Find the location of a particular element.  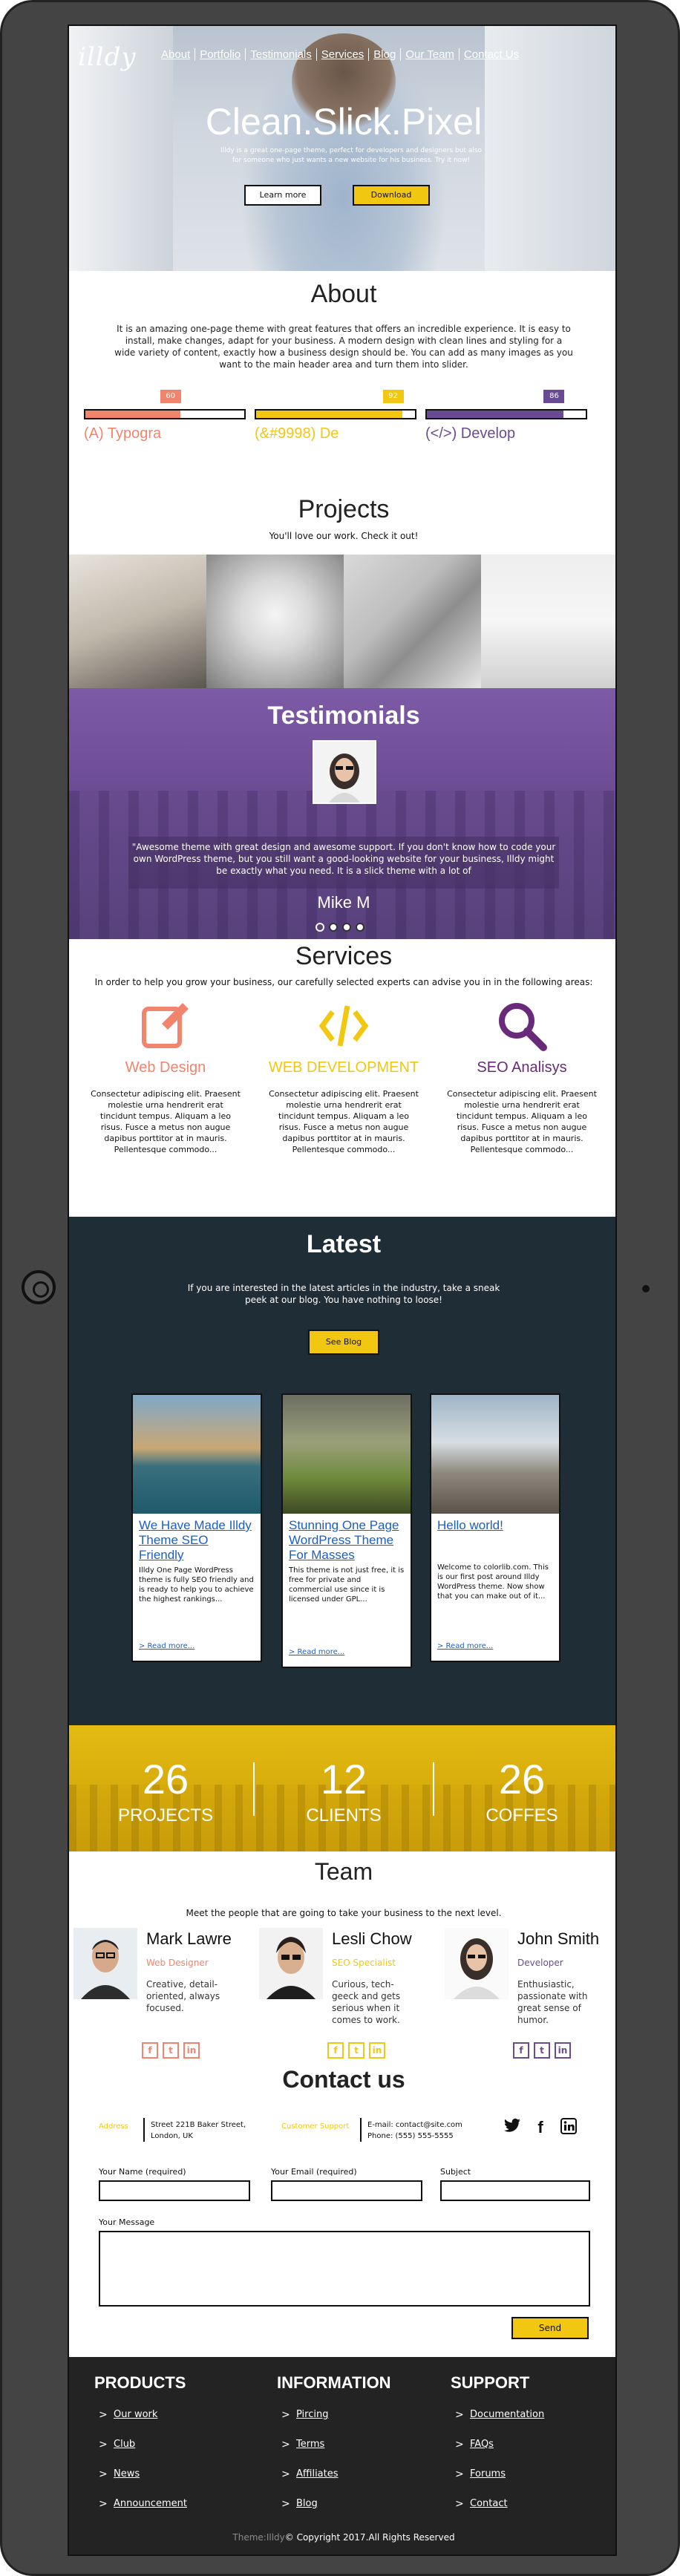

subject-label: Subject is located at coordinates (455, 2172).